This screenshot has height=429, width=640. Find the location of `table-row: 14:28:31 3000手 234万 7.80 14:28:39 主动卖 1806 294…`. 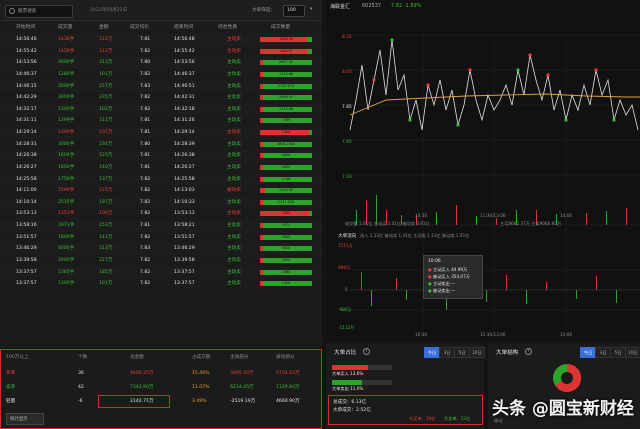

table-row: 14:28:31 3000手 234万 7.80 14:28:39 主动卖 1806 294… is located at coordinates (161, 145).